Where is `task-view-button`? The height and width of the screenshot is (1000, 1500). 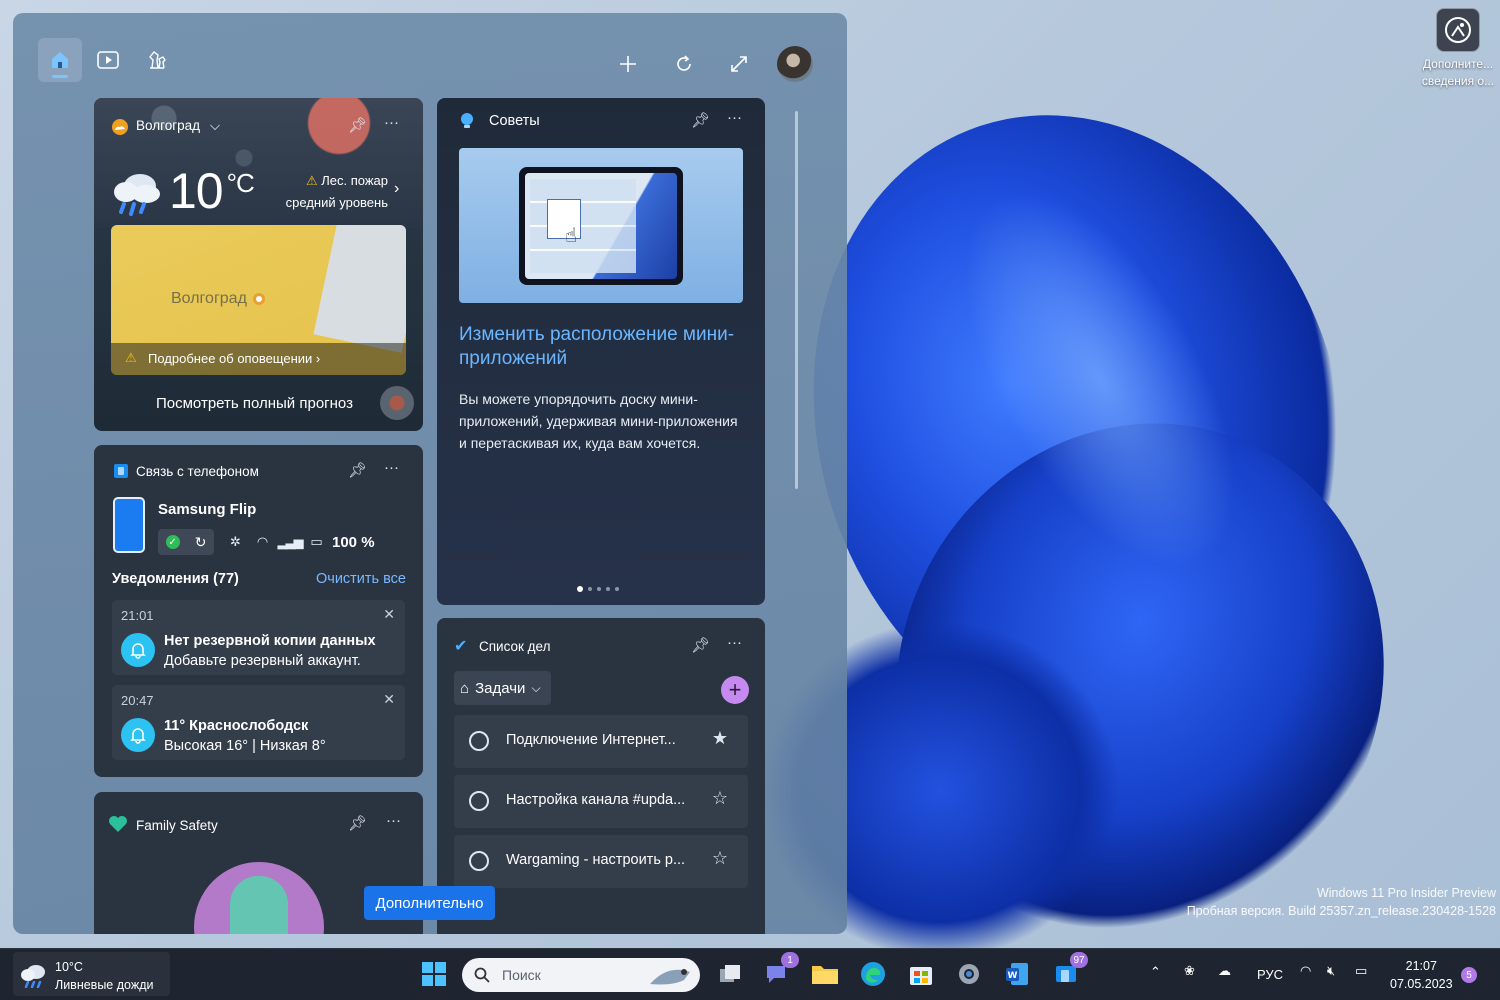
task-view-button is located at coordinates (730, 974).